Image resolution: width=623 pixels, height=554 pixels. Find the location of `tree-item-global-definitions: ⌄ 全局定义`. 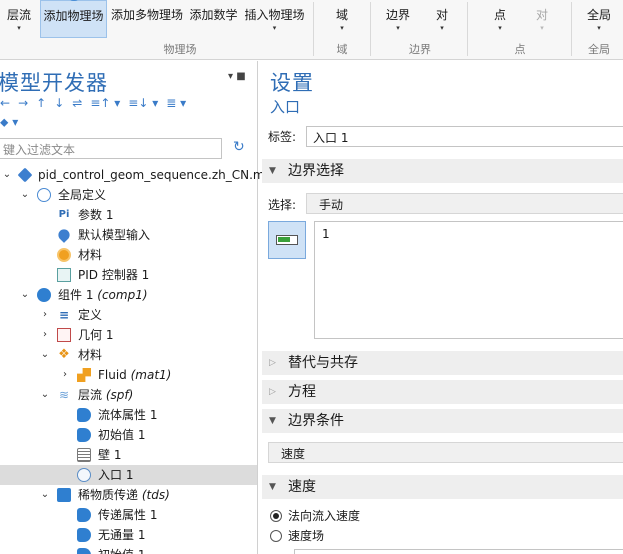

tree-item-global-definitions: ⌄ 全局定义 is located at coordinates (128, 195).